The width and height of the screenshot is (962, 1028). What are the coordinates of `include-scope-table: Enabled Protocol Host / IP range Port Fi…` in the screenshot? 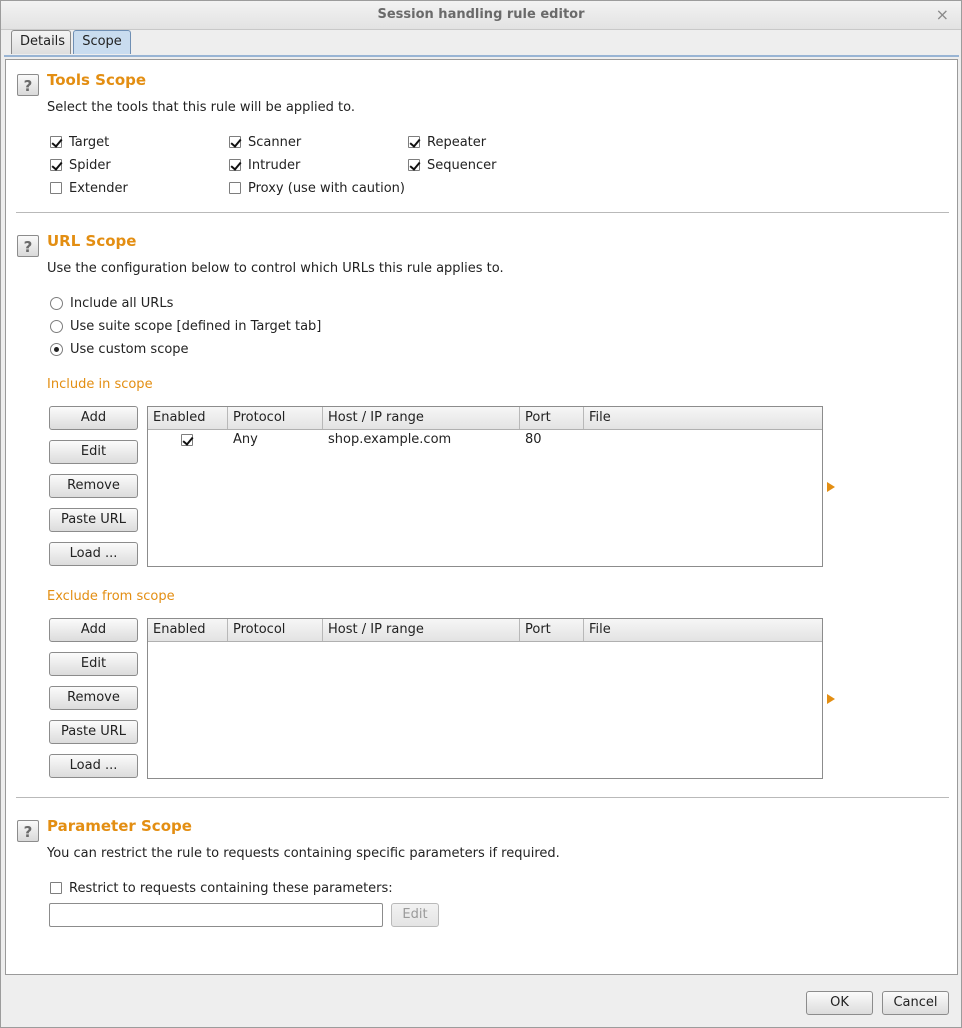 It's located at (485, 486).